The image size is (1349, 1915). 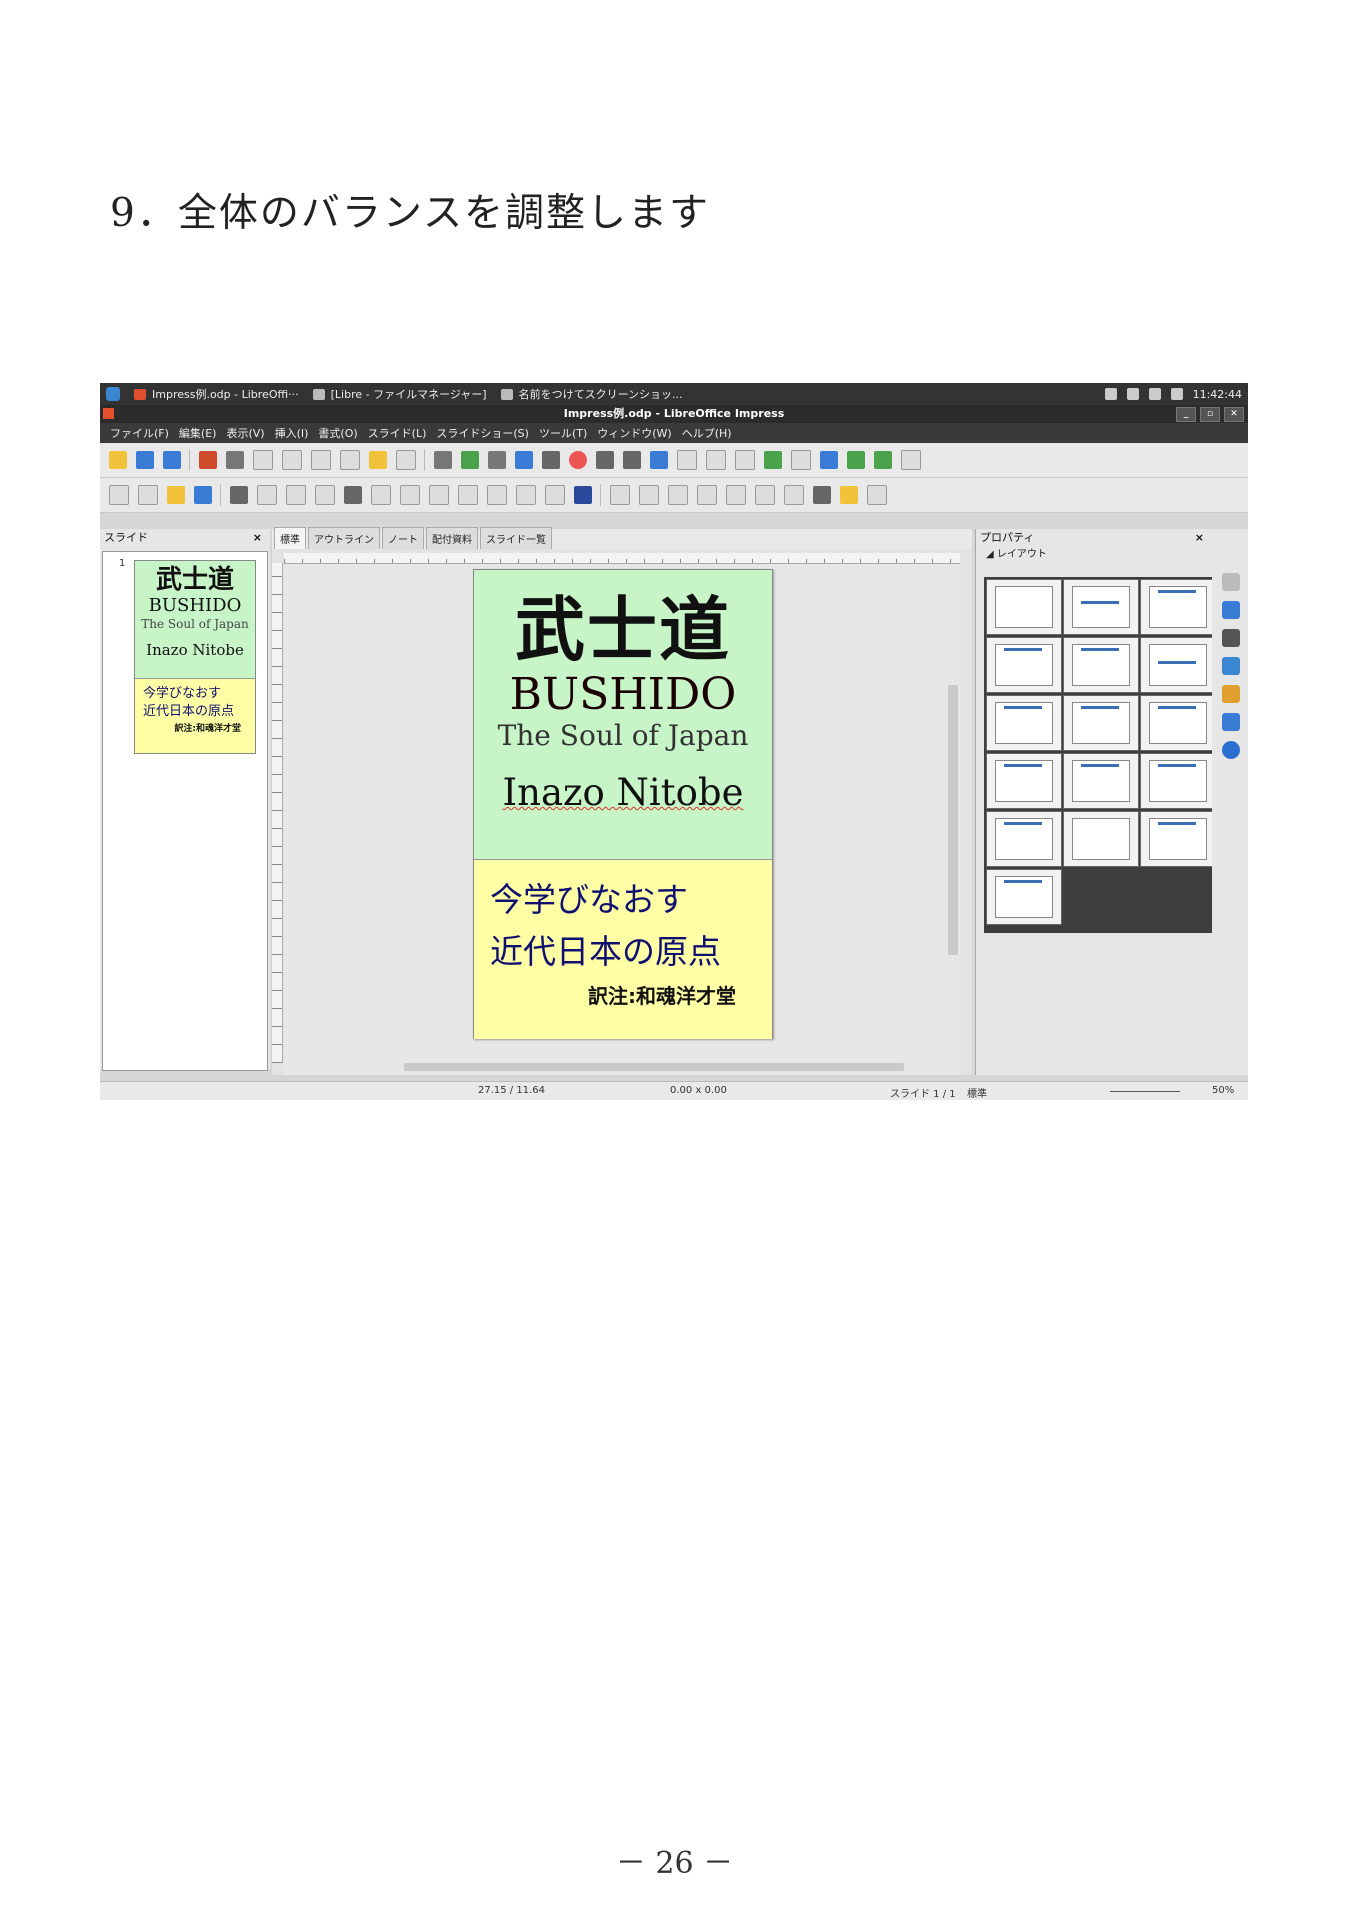 What do you see at coordinates (1178, 781) in the screenshot?
I see `layout-title-6content` at bounding box center [1178, 781].